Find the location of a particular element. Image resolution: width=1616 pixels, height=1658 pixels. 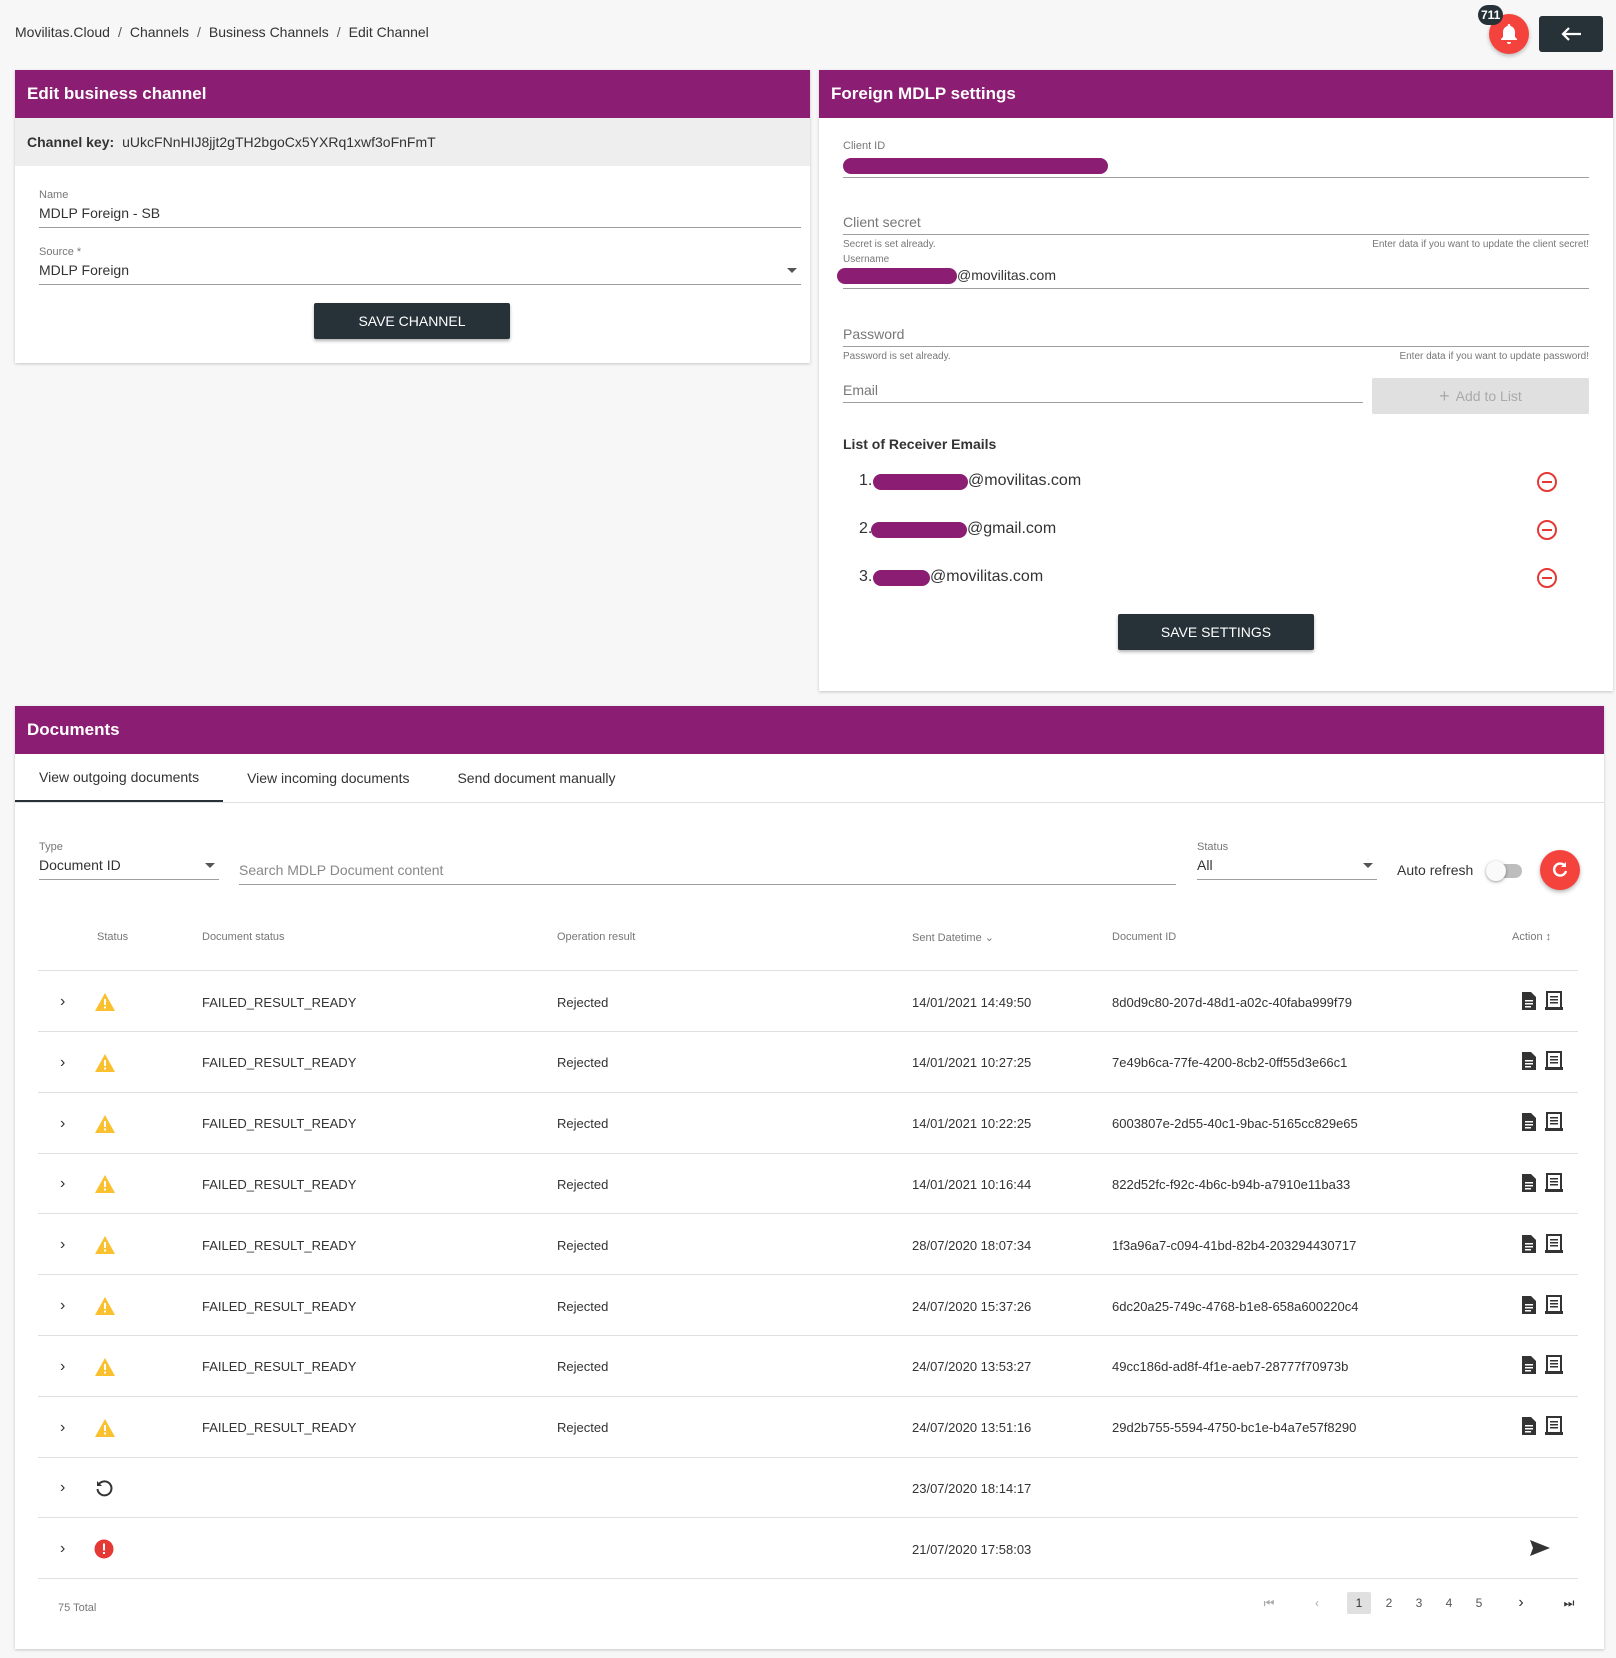

email-number: 1. is located at coordinates (866, 480).